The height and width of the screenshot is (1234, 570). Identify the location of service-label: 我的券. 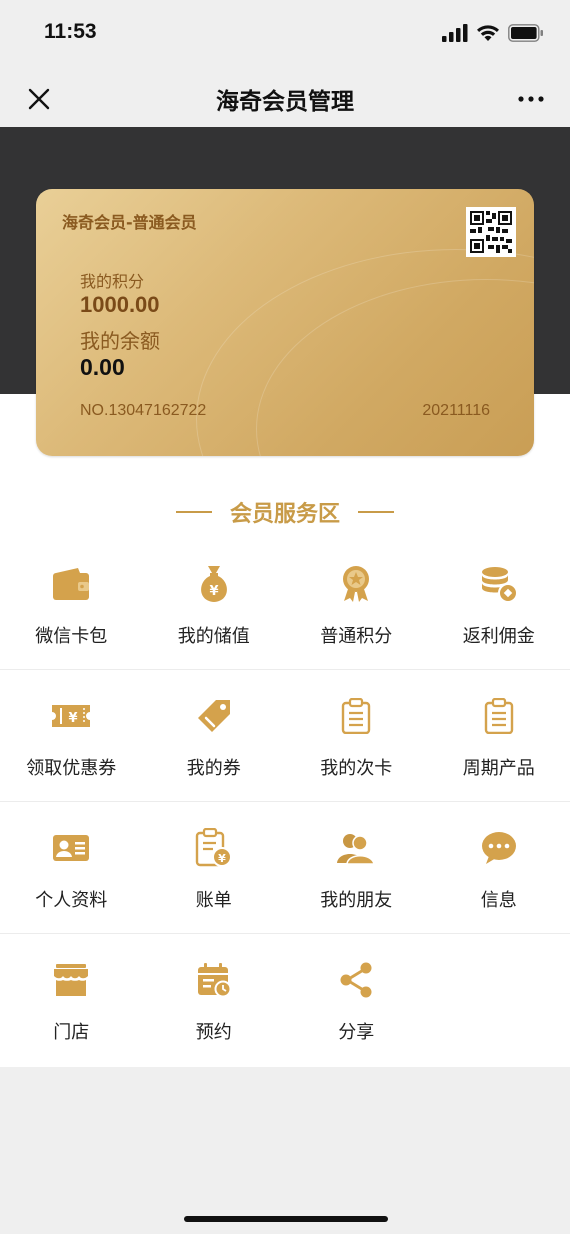
(213, 768).